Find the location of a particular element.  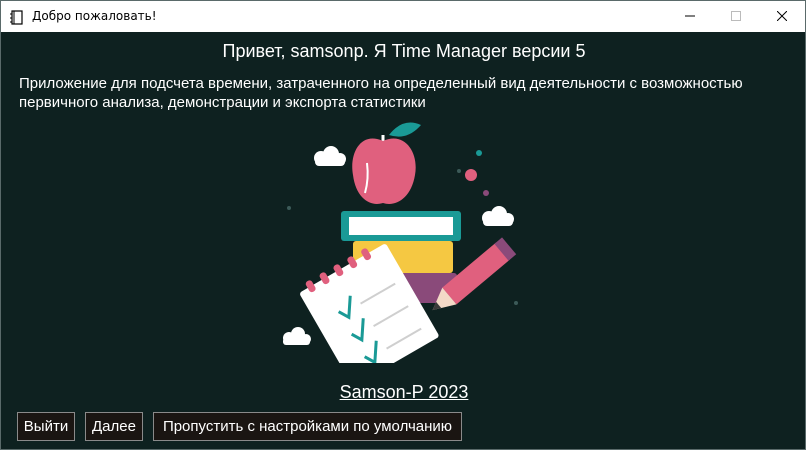

window-title: Добро пожаловать! is located at coordinates (94, 16).